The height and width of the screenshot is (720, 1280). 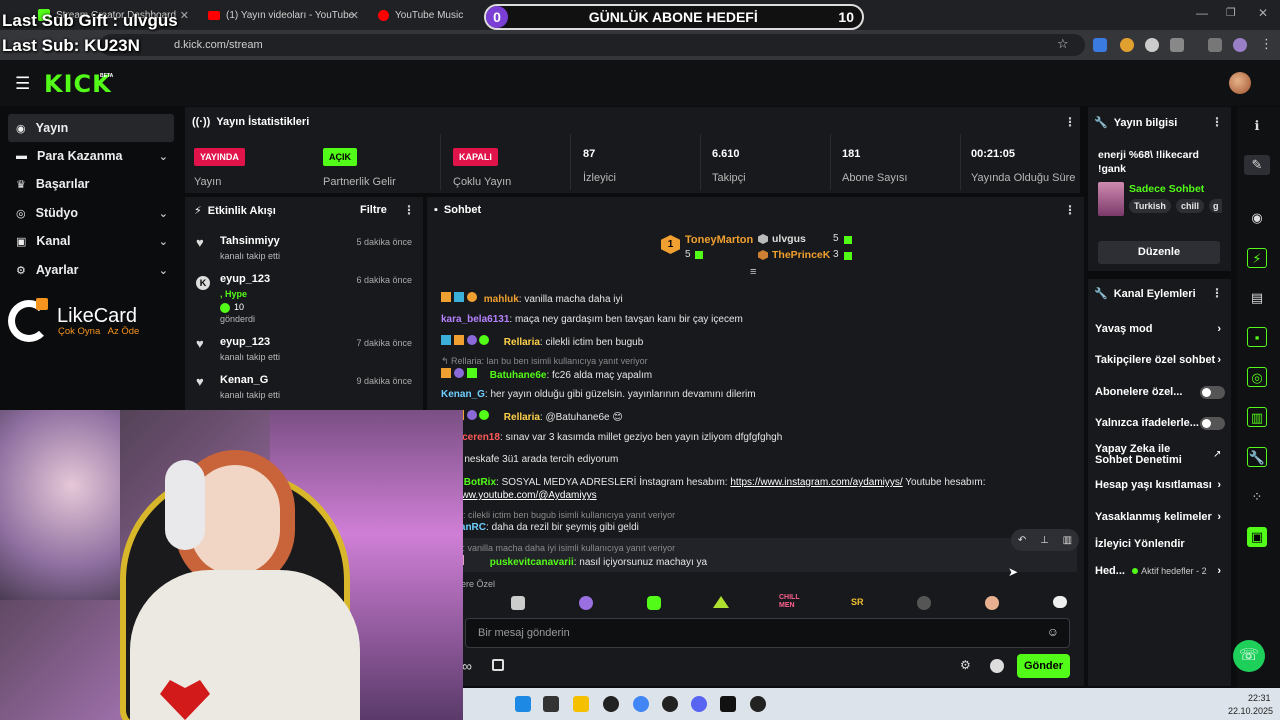 I want to click on support-button: ☏, so click(x=1249, y=656).